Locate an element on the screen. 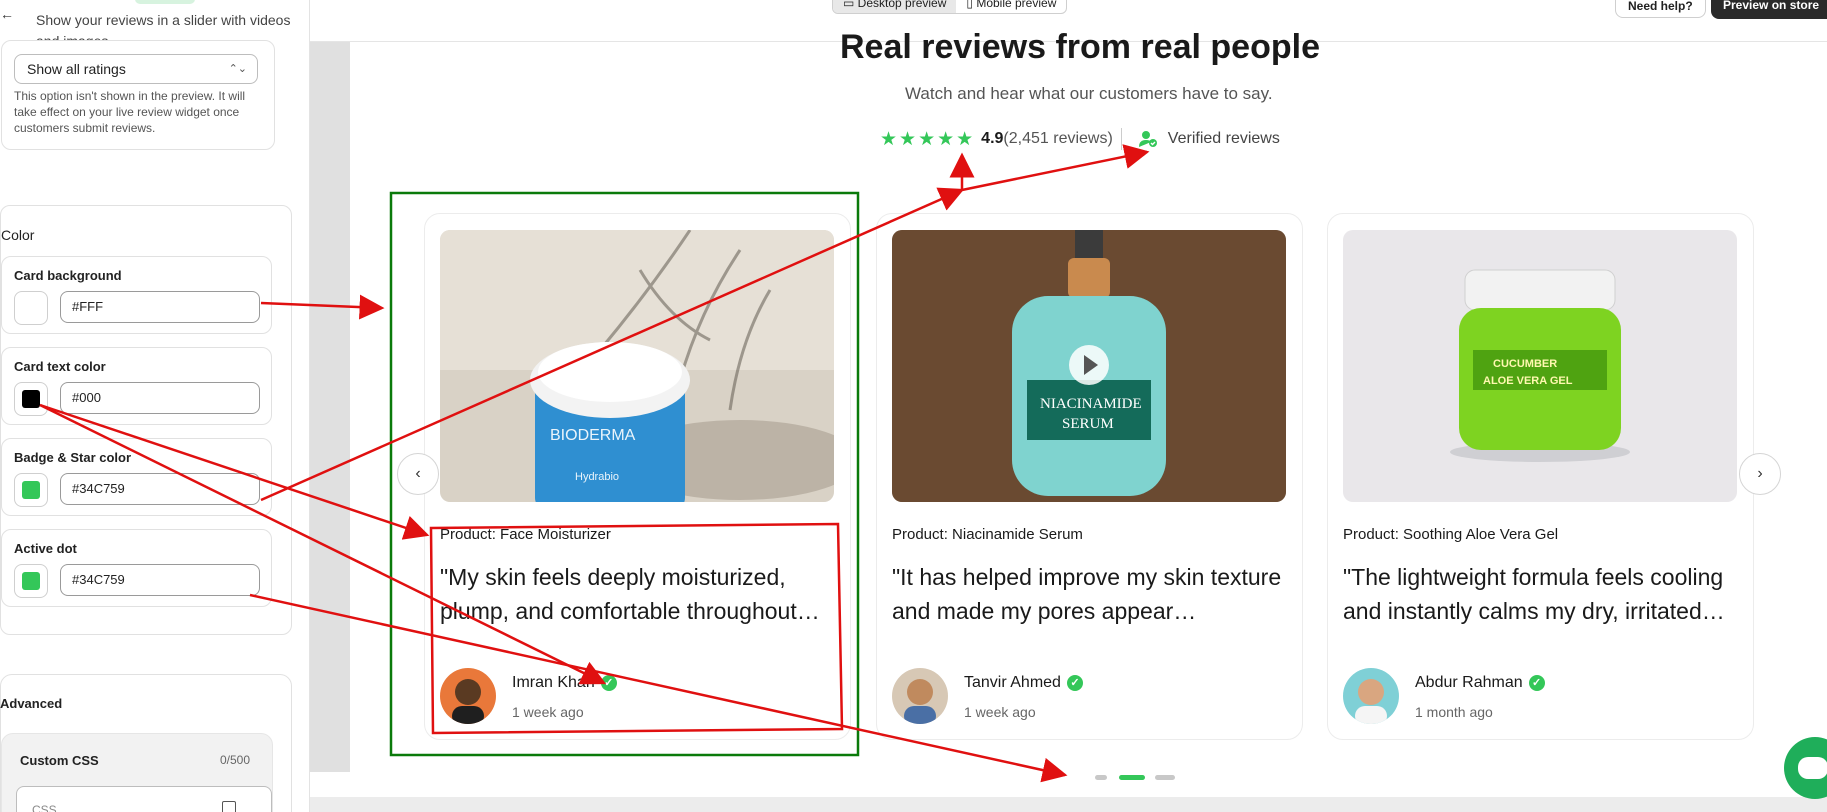 Image resolution: width=1827 pixels, height=812 pixels. reviewer-name-row: Abdur Rahman ✓ is located at coordinates (1480, 683).